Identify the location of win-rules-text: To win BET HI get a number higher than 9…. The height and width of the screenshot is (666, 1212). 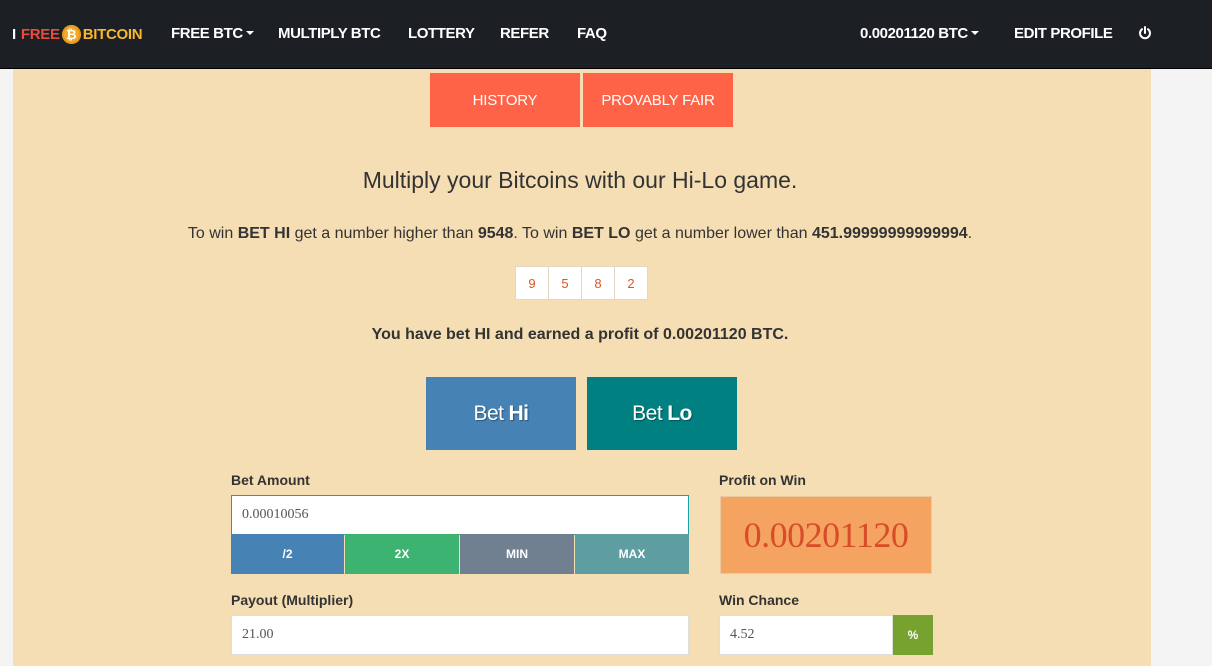
(580, 234).